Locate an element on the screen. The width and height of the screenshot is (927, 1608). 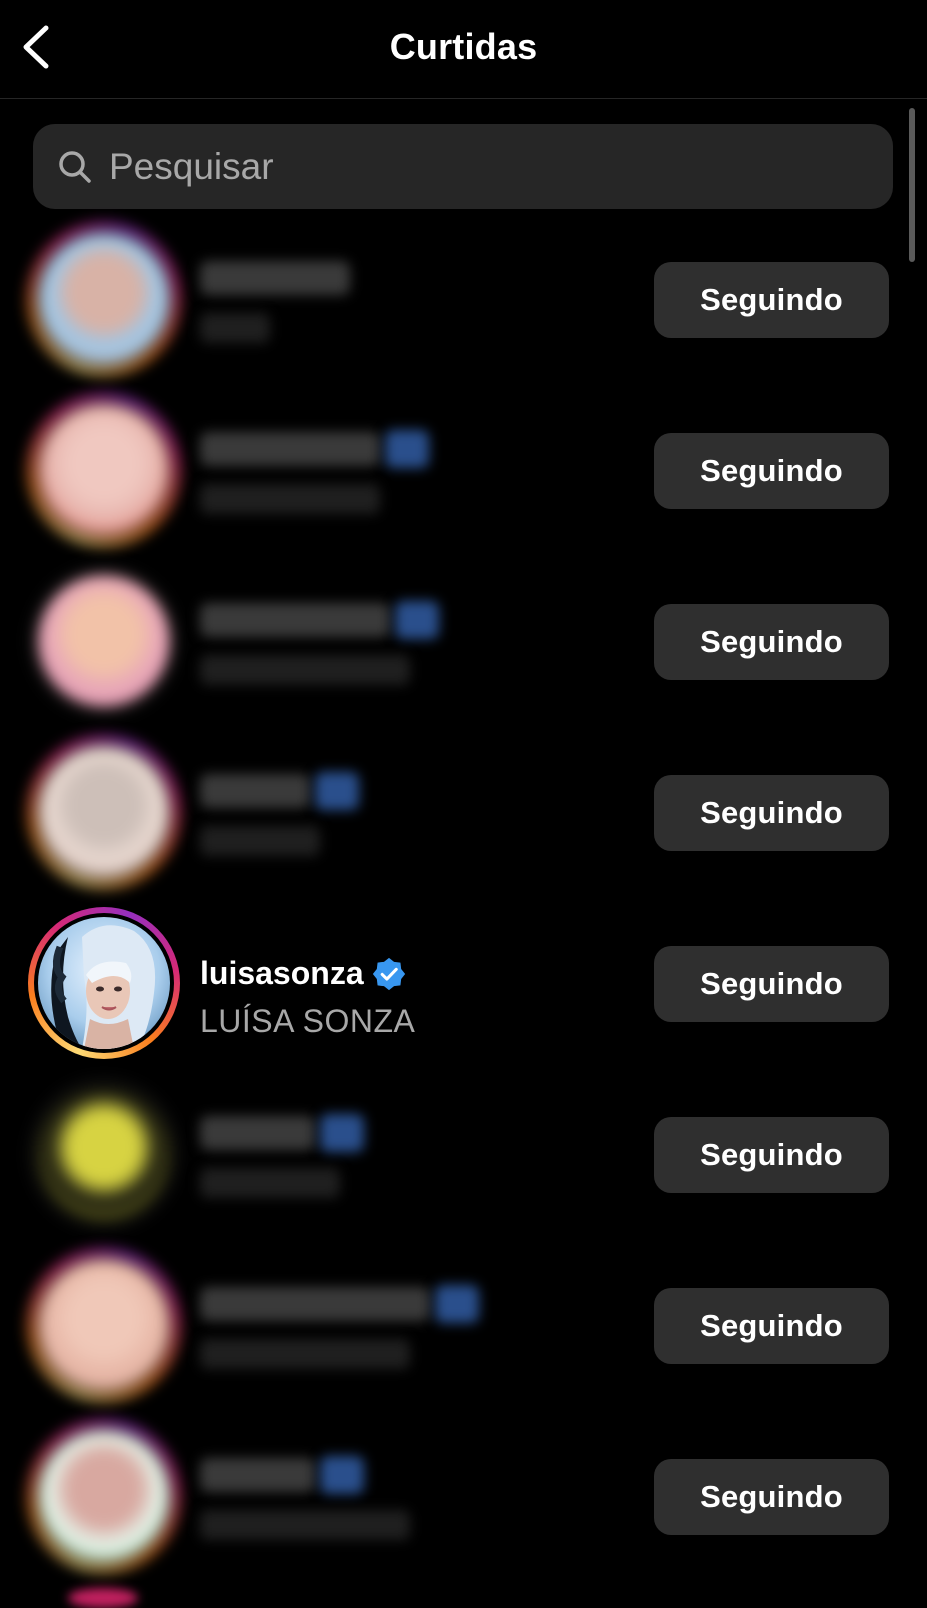
profile-photo is located at coordinates (104, 983).